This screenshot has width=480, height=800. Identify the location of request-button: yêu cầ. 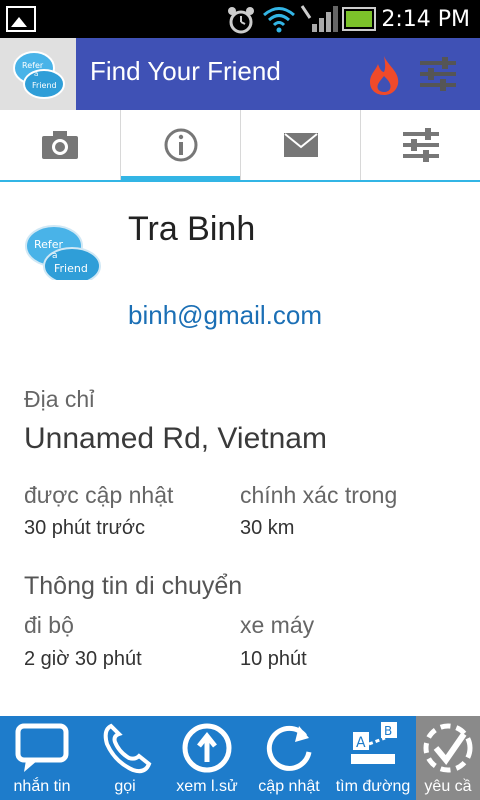
(448, 758).